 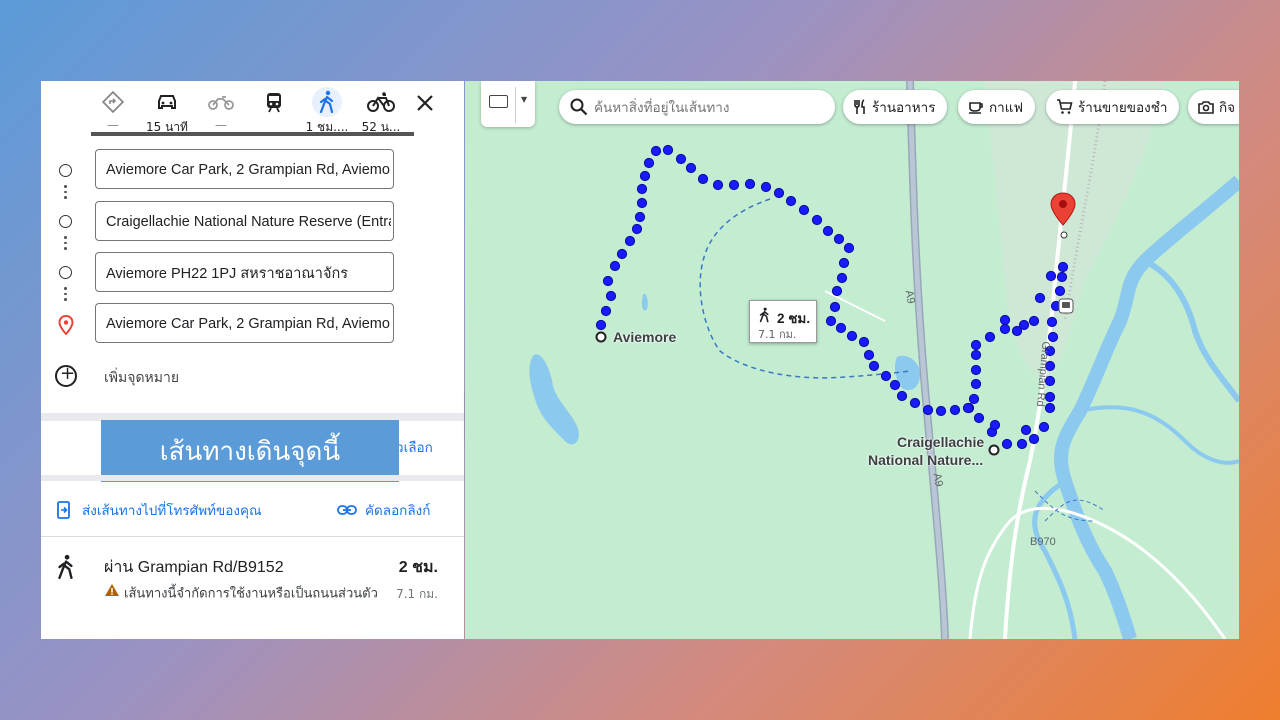 What do you see at coordinates (524, 99) in the screenshot?
I see `chevron-down-icon: ▼` at bounding box center [524, 99].